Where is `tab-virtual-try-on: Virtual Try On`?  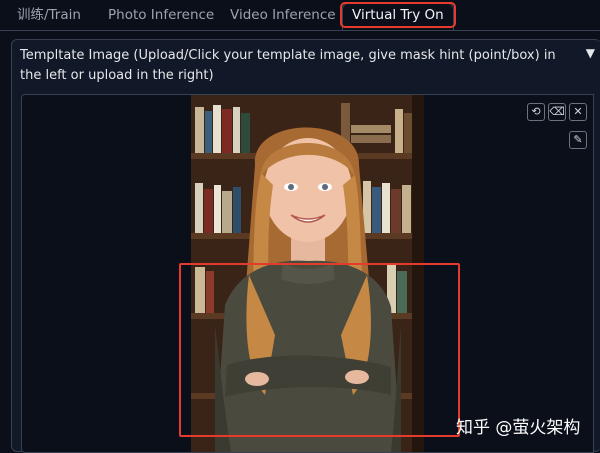 tab-virtual-try-on: Virtual Try On is located at coordinates (398, 16).